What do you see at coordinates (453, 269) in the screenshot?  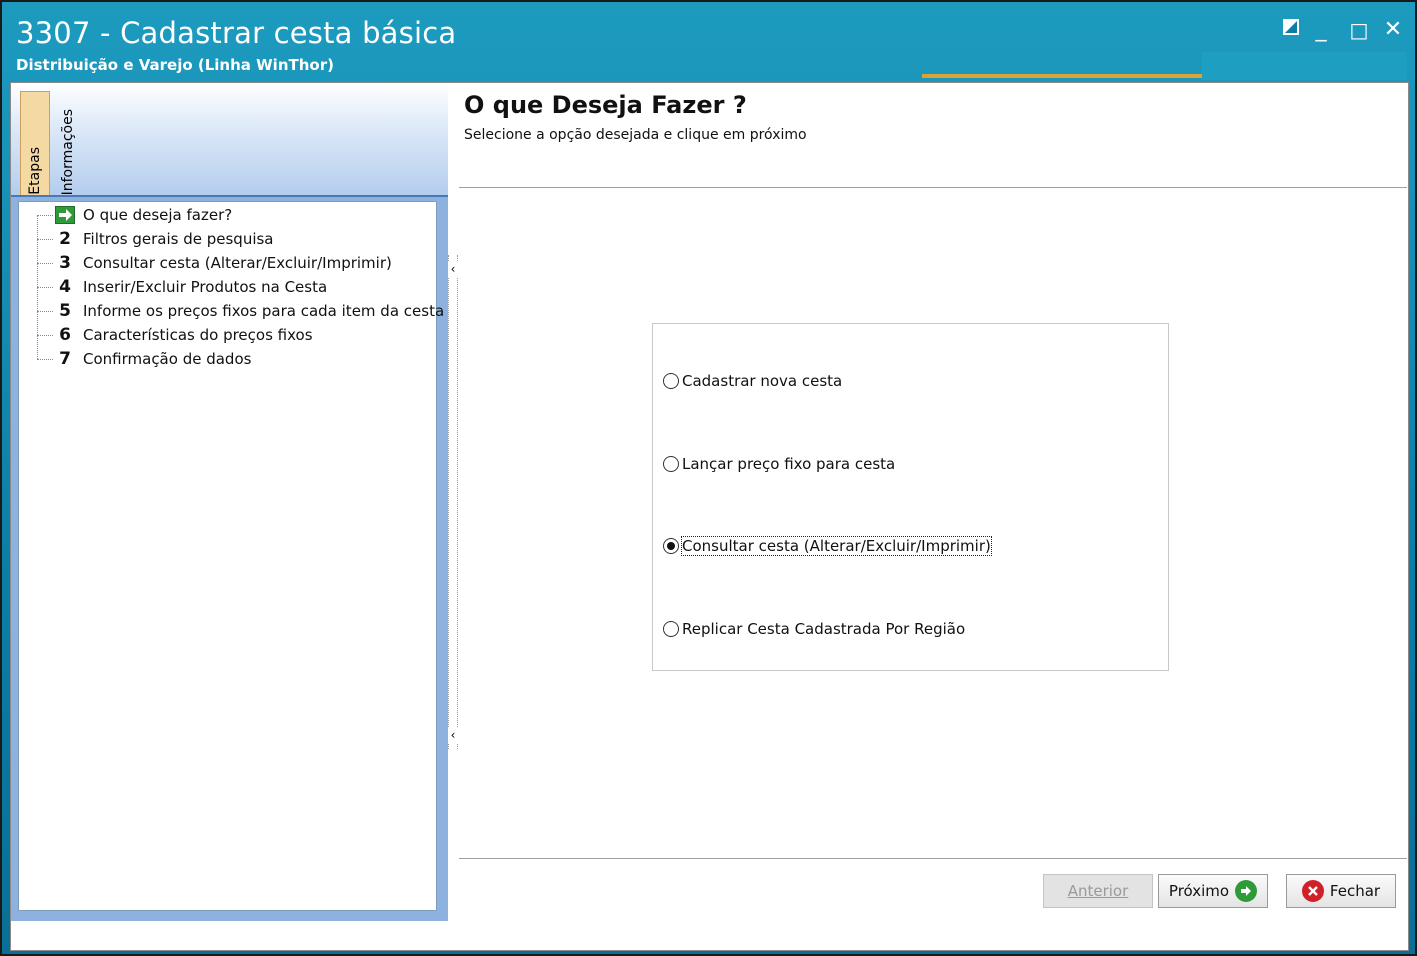 I see `collapse-left-icon: ‹` at bounding box center [453, 269].